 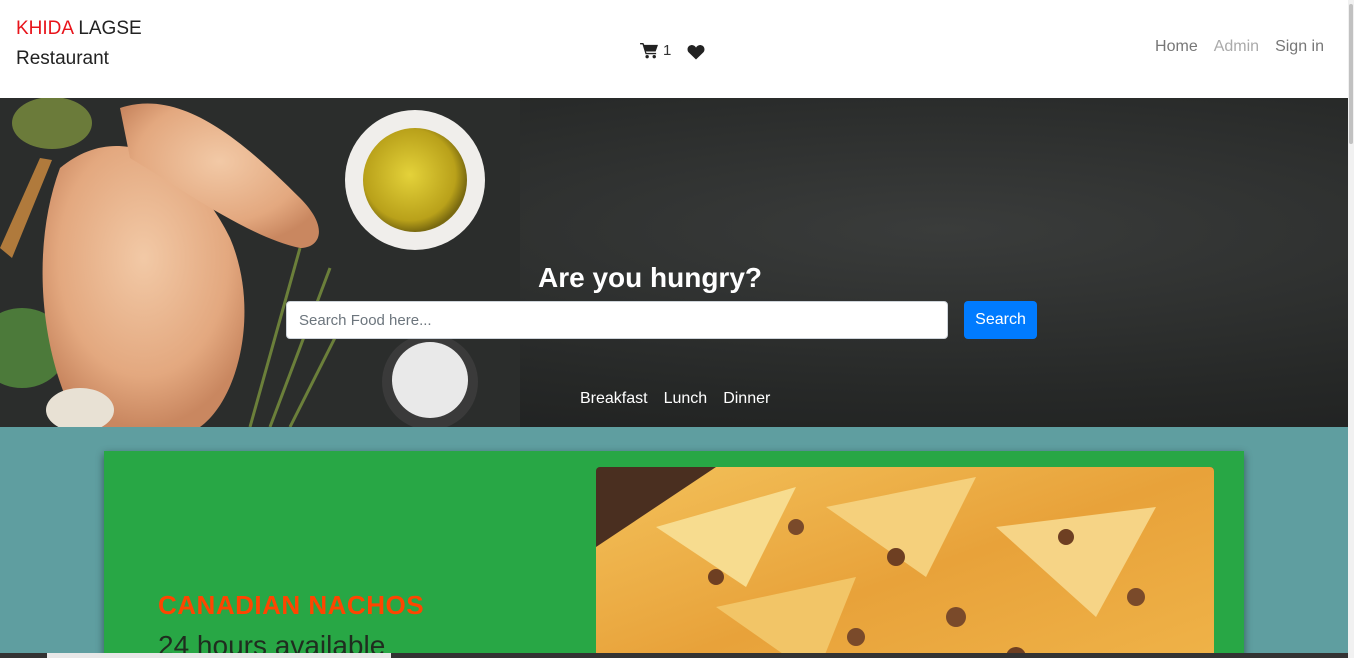 I want to click on search-button: Search, so click(x=1000, y=320).